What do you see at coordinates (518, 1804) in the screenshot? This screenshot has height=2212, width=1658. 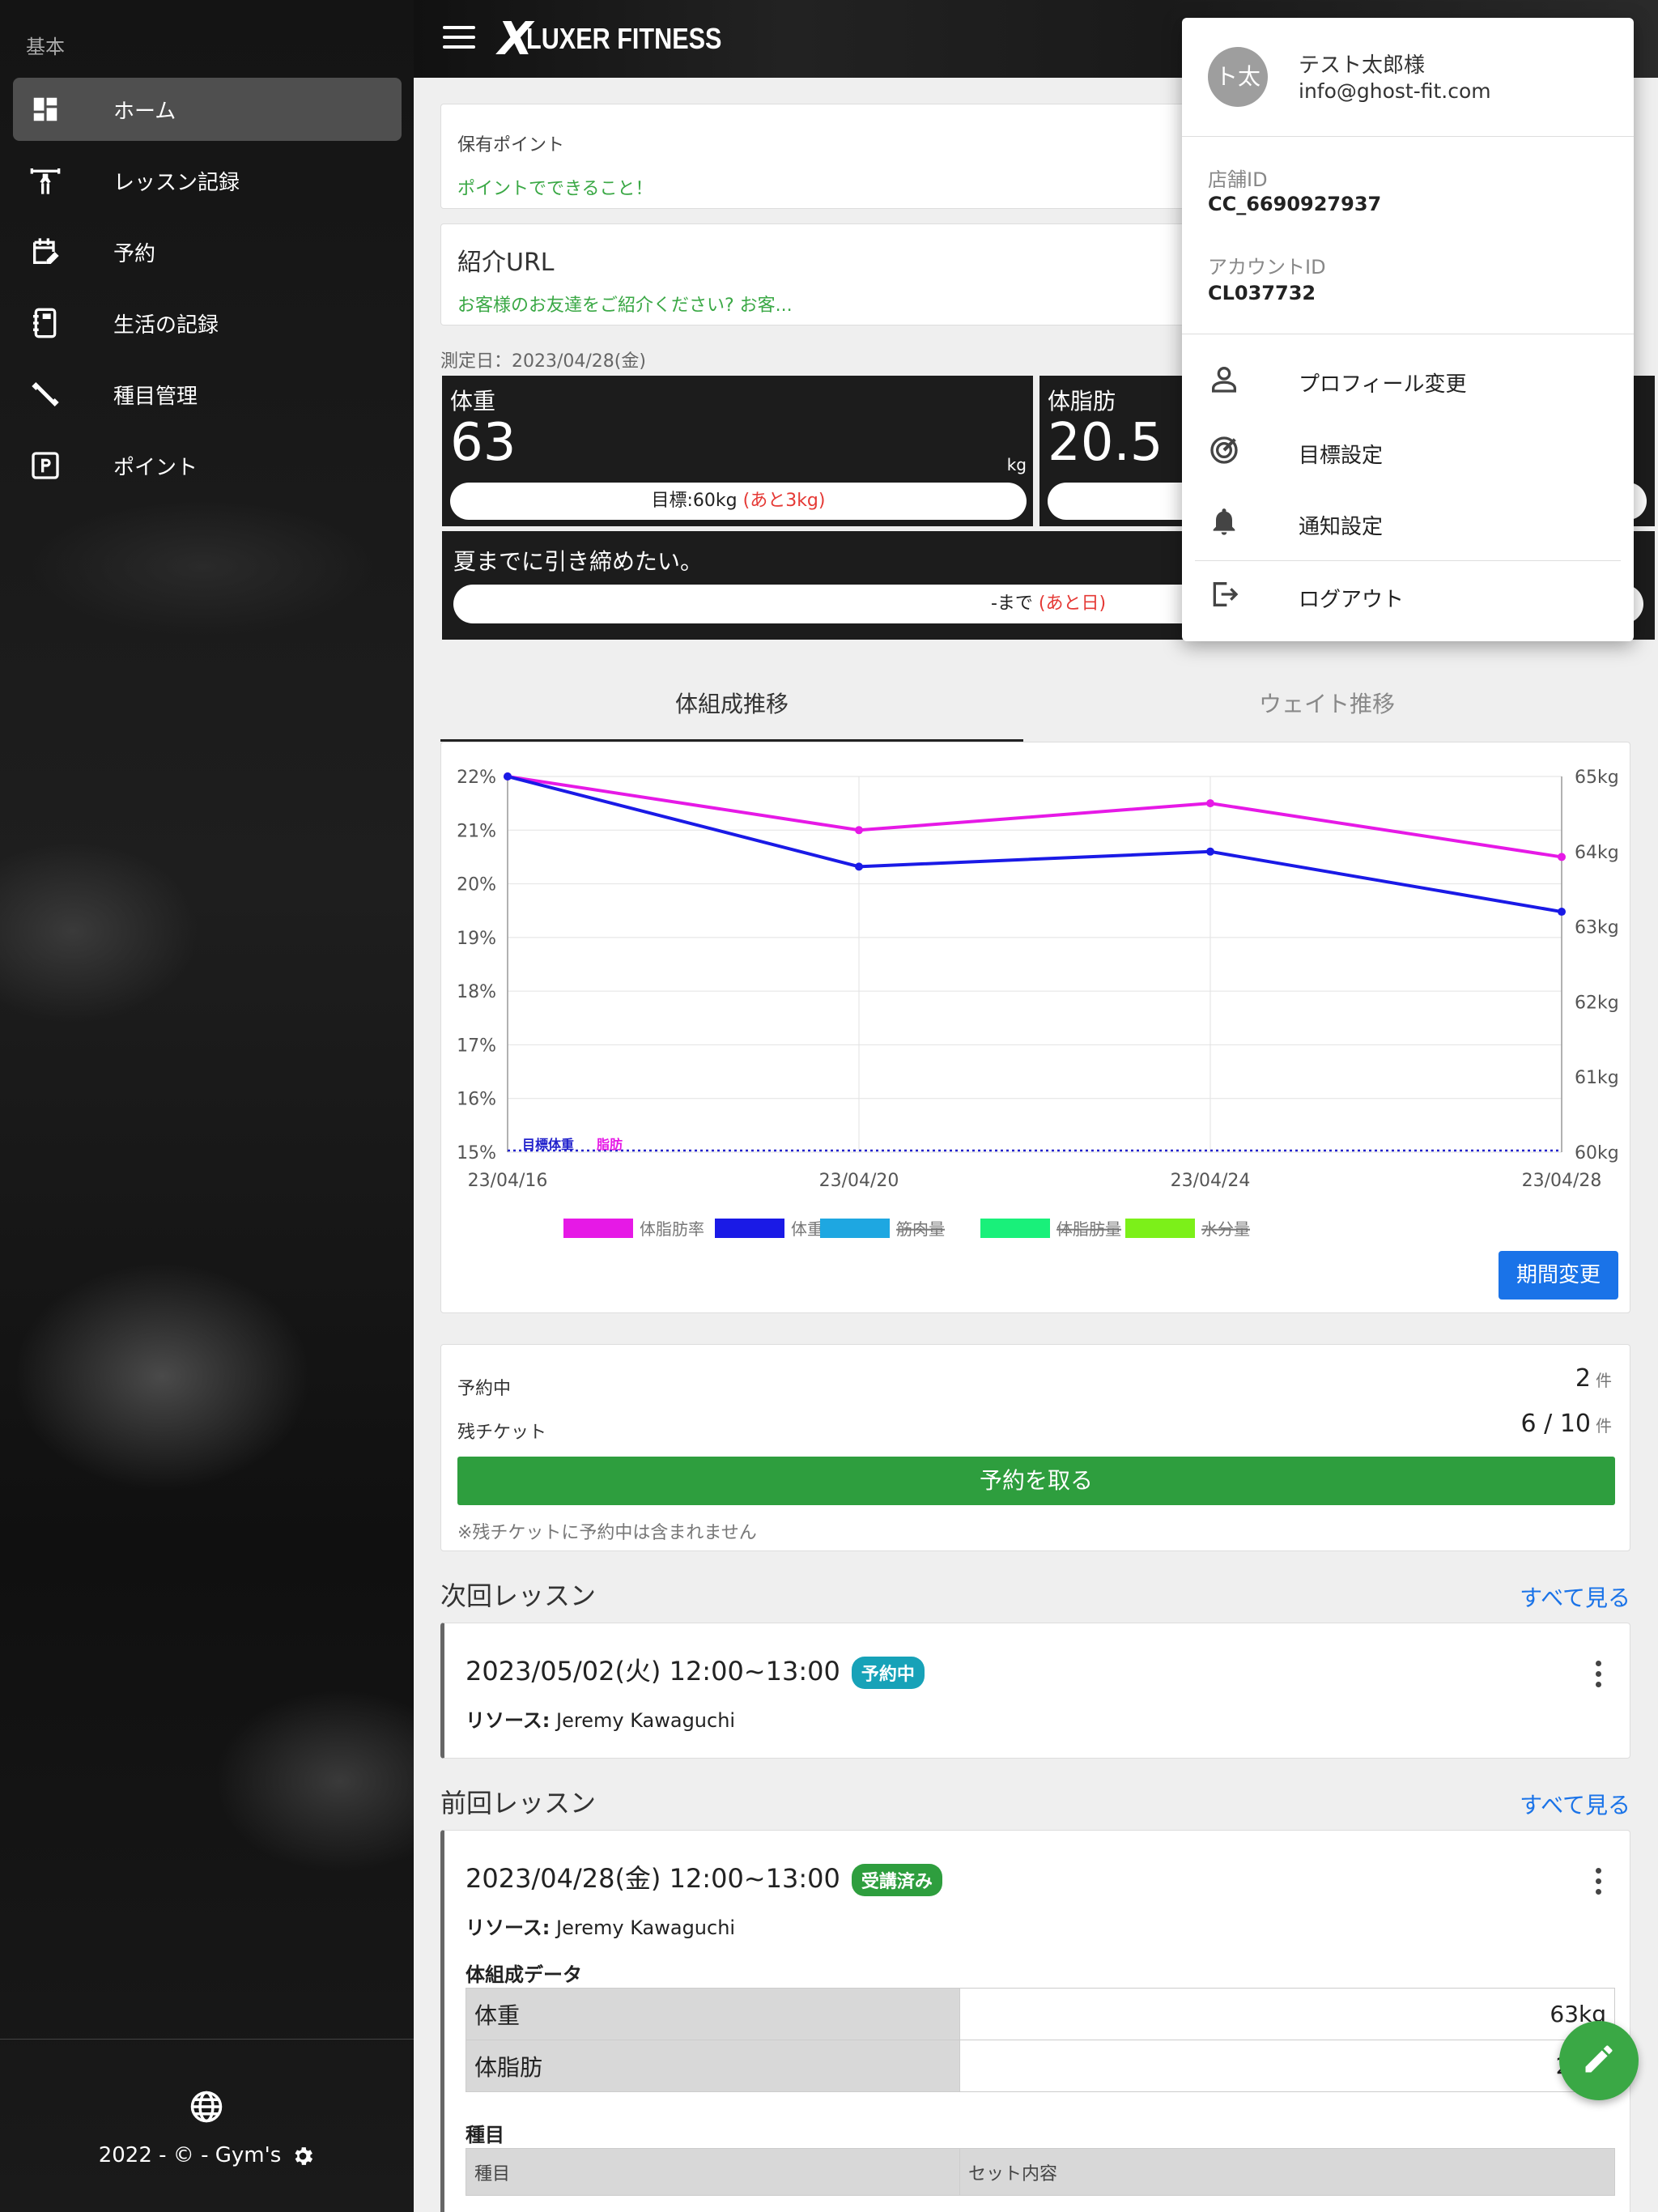 I see `prev-lesson-title: 前回レッスン` at bounding box center [518, 1804].